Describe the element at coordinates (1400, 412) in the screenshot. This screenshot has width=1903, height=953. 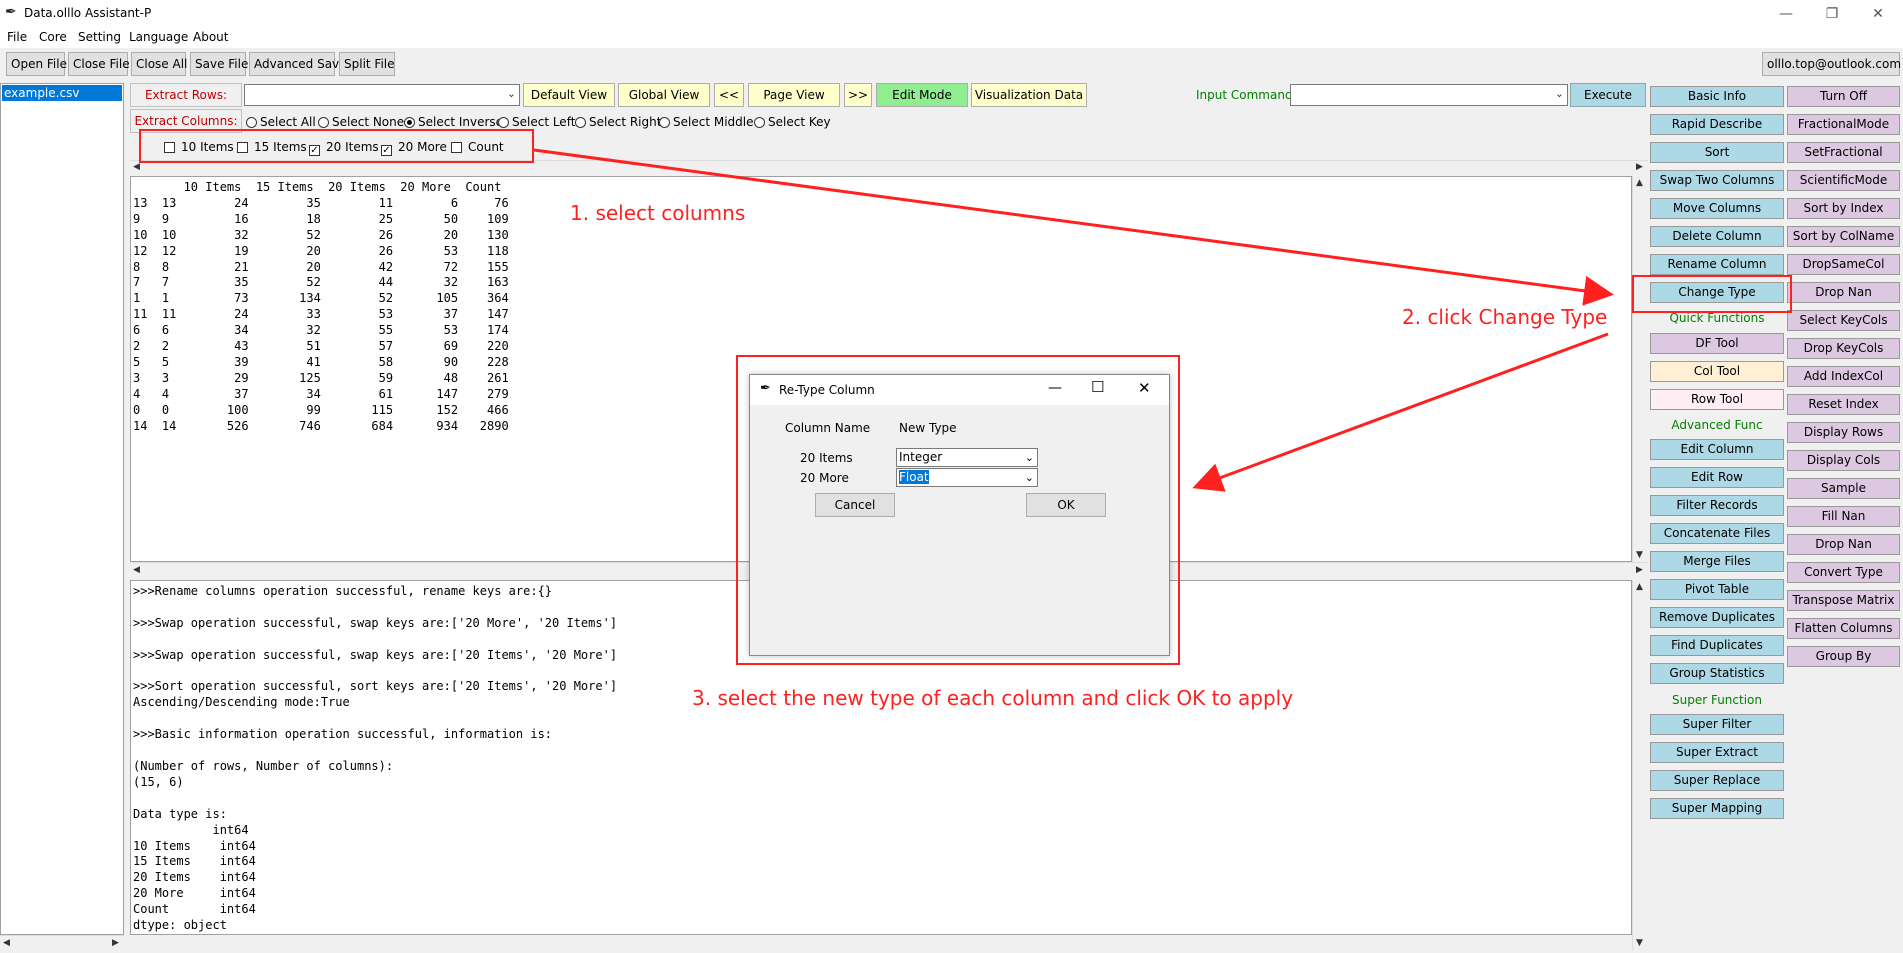
I see `arrow-to-dialog` at that location.